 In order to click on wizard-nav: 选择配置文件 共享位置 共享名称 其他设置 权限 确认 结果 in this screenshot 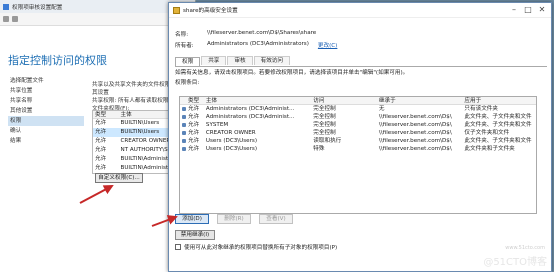, I will do `click(46, 111)`.